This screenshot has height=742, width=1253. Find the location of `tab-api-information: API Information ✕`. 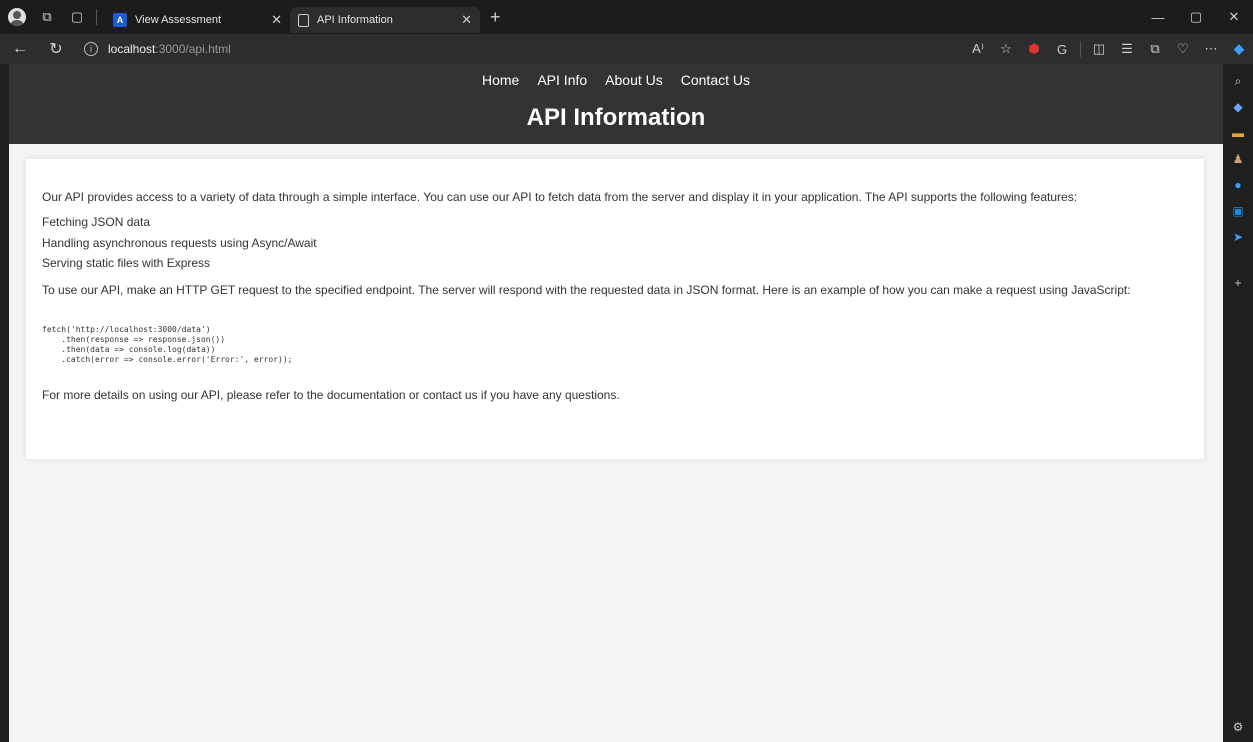

tab-api-information: API Information ✕ is located at coordinates (385, 20).